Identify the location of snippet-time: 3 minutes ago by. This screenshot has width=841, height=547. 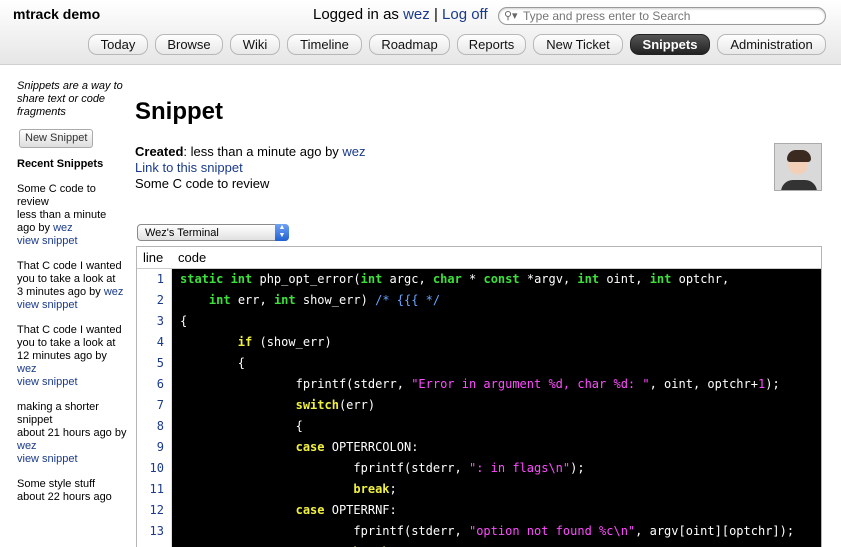
(59, 292).